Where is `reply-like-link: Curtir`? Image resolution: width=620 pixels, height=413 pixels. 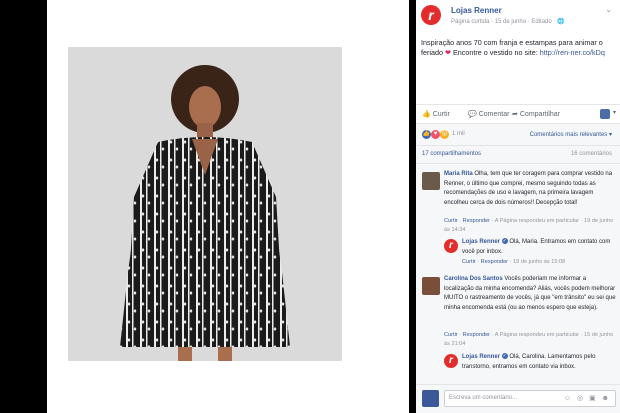
reply-like-link: Curtir is located at coordinates (469, 262).